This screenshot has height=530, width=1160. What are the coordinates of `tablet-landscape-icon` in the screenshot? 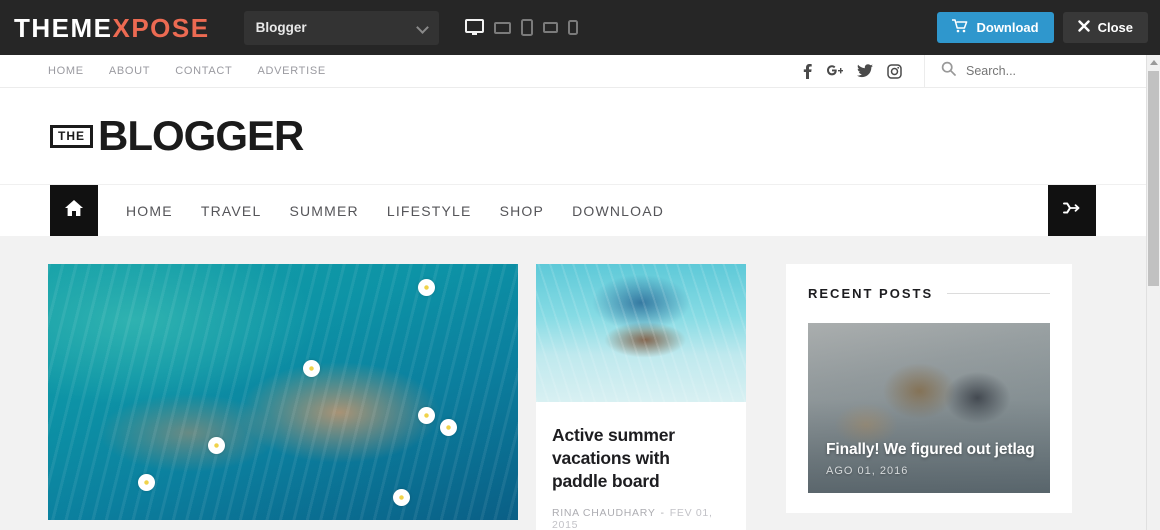 It's located at (550, 27).